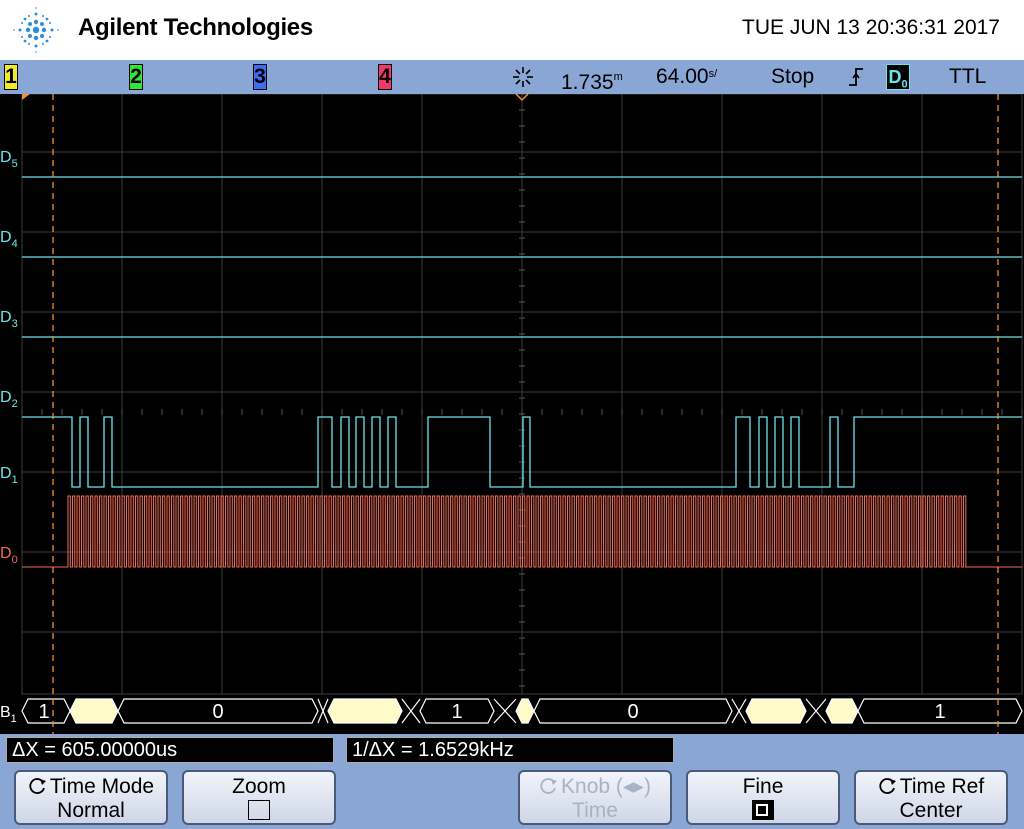  What do you see at coordinates (260, 77) in the screenshot?
I see `channel-3-indicator: 3` at bounding box center [260, 77].